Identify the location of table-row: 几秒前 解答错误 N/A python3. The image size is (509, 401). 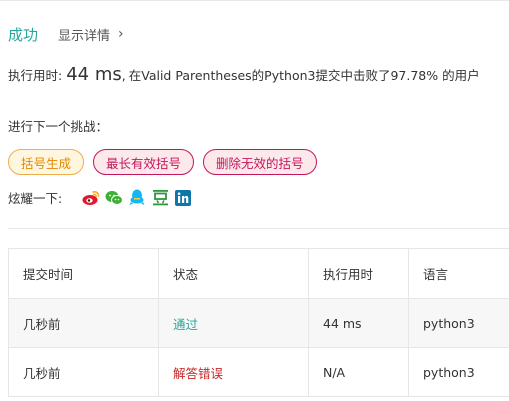
(258, 372).